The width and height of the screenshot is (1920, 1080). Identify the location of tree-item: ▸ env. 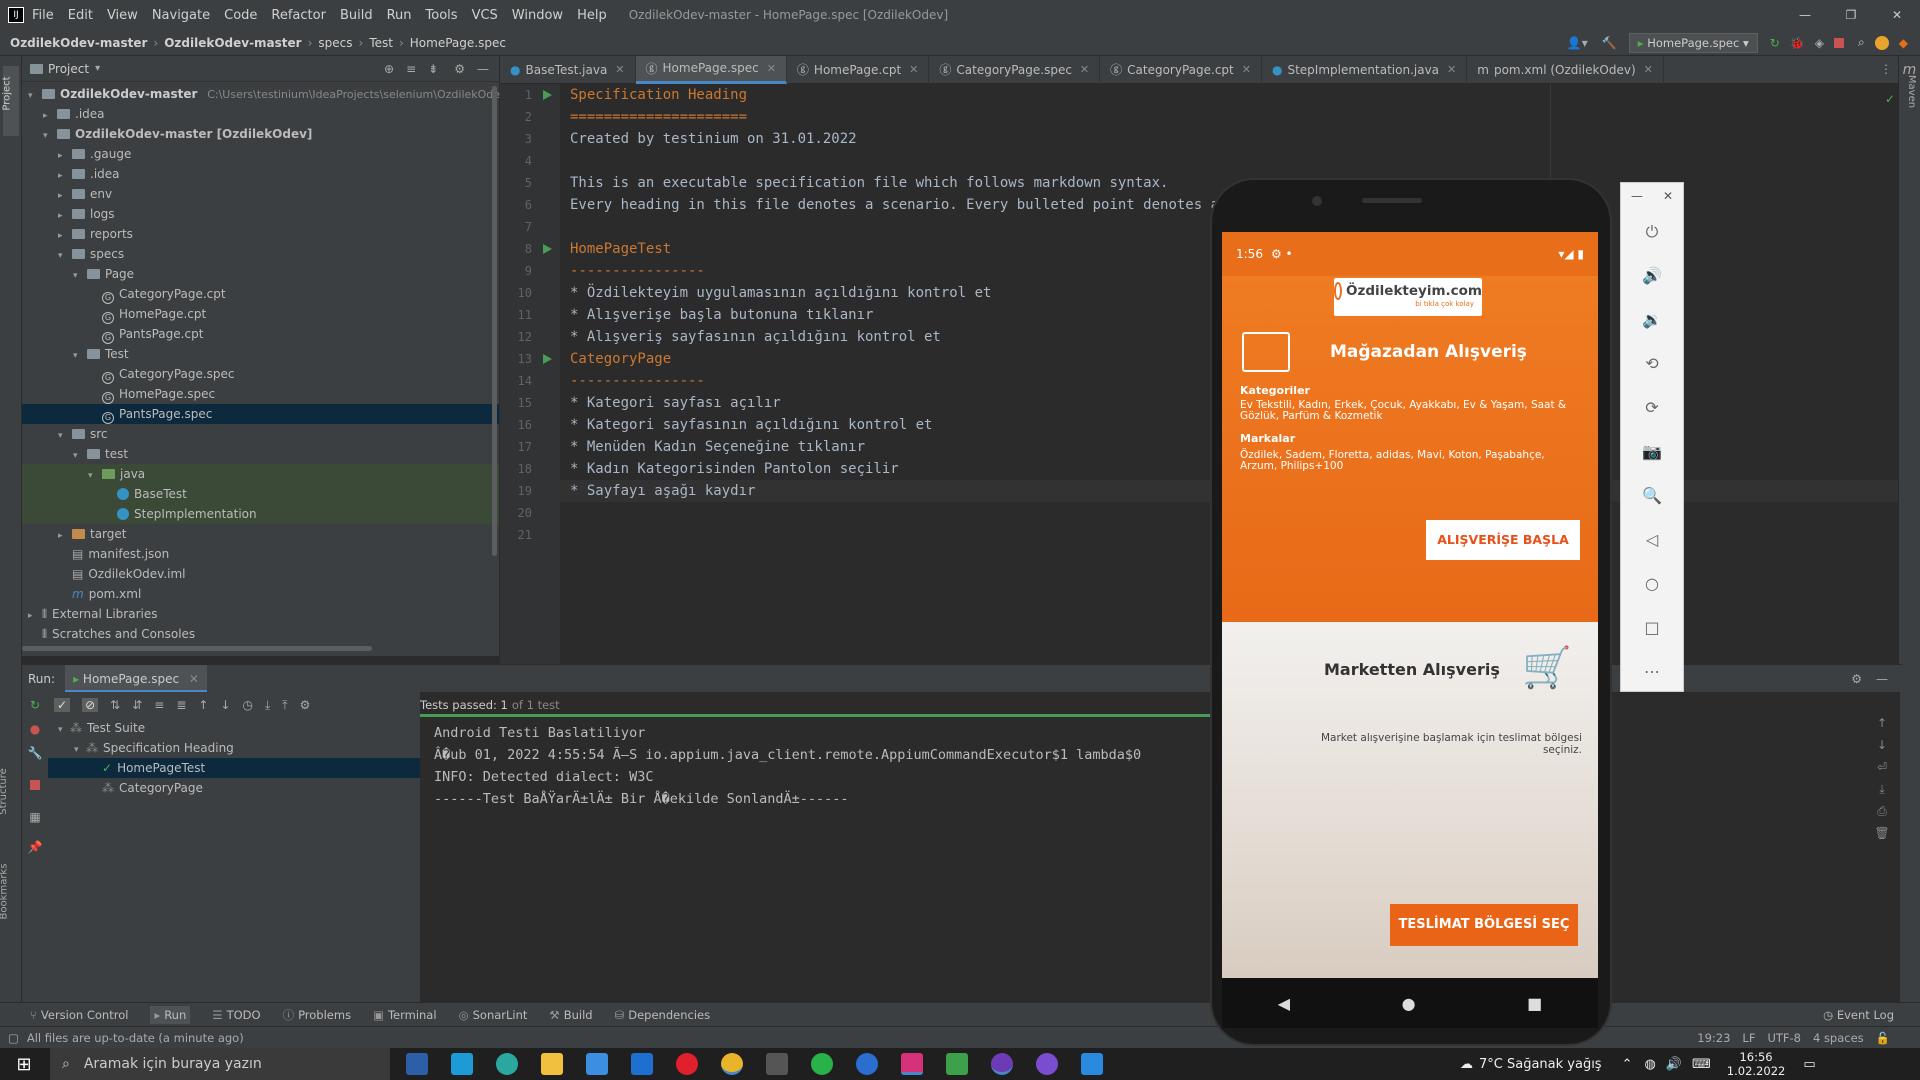
(260, 194).